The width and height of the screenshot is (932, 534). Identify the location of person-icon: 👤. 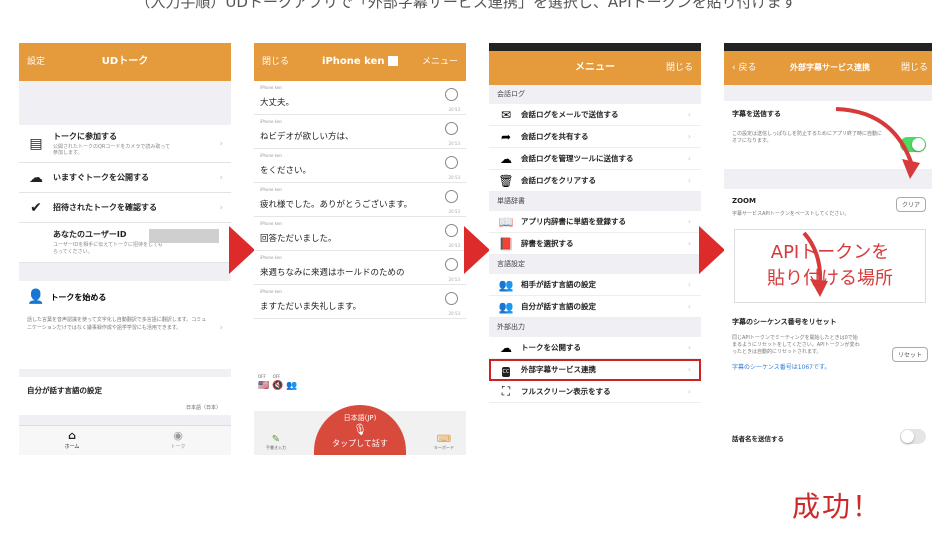
(36, 297).